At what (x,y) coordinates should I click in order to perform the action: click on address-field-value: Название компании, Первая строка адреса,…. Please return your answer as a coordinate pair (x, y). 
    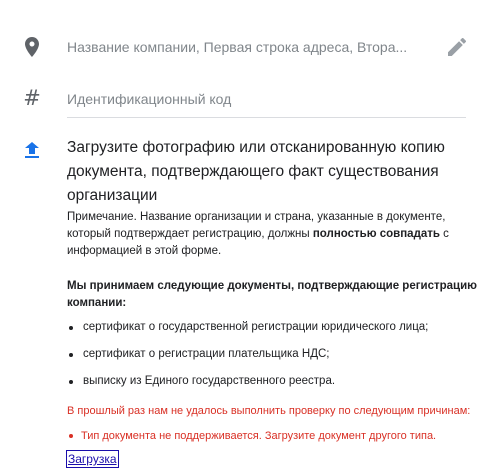
    Looking at the image, I should click on (237, 47).